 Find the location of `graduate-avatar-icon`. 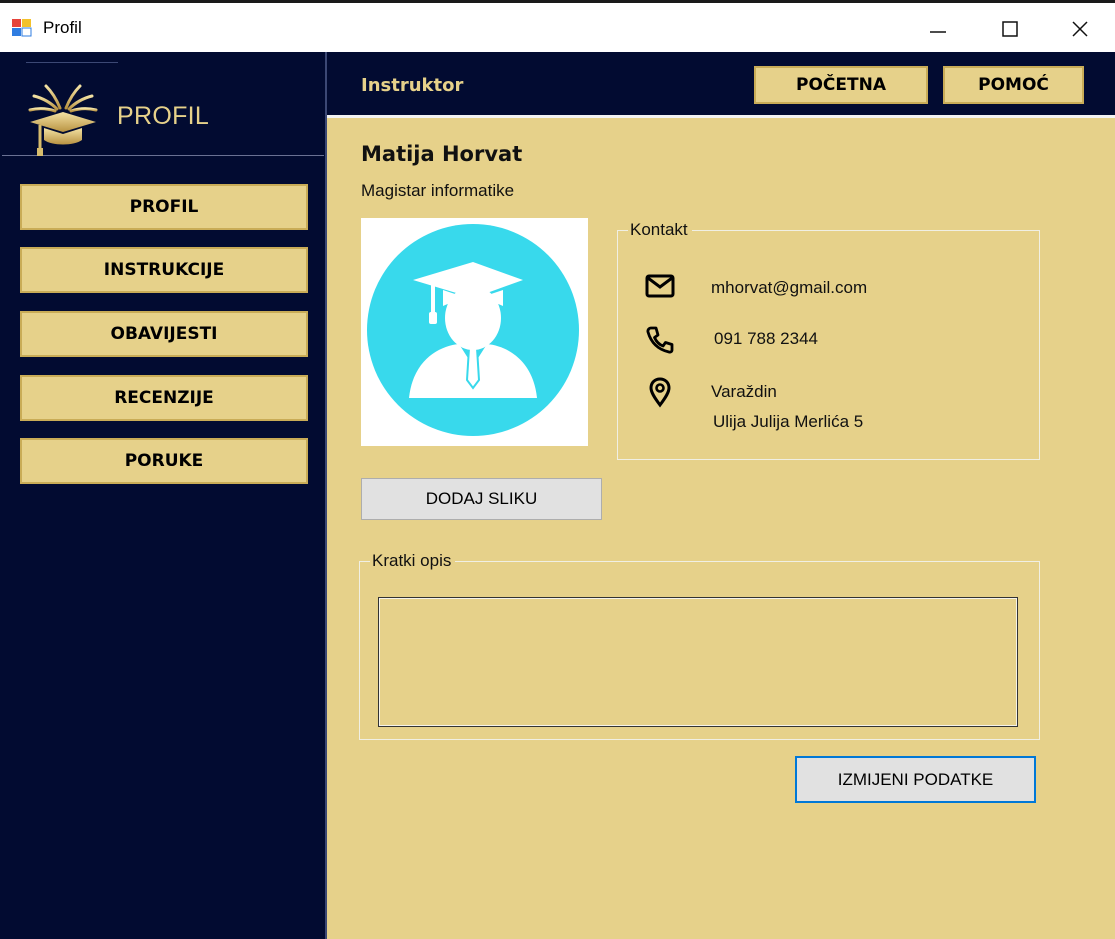

graduate-avatar-icon is located at coordinates (473, 330).